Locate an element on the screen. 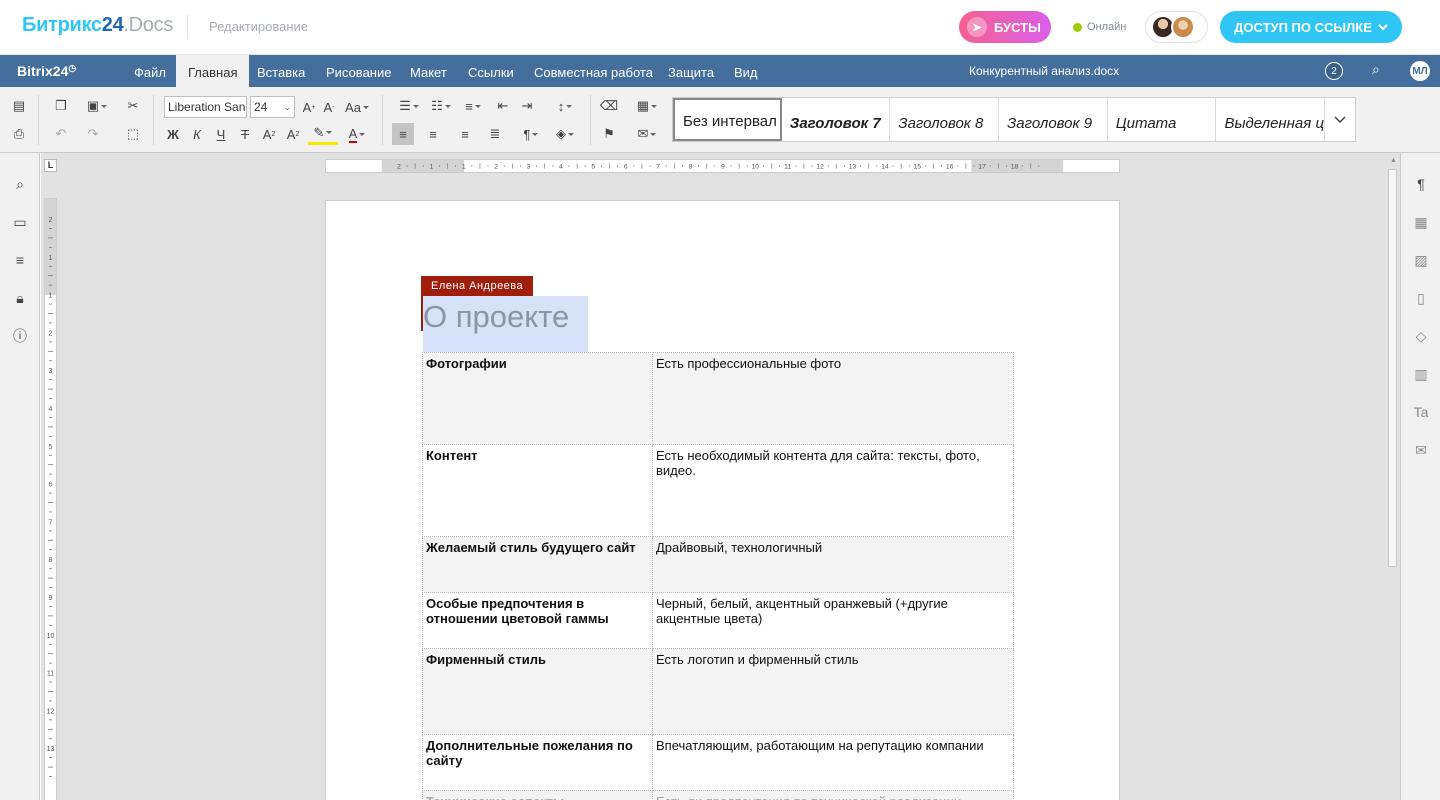 This screenshot has width=1440, height=800. multilevel-list-icon: ≡ is located at coordinates (473, 106).